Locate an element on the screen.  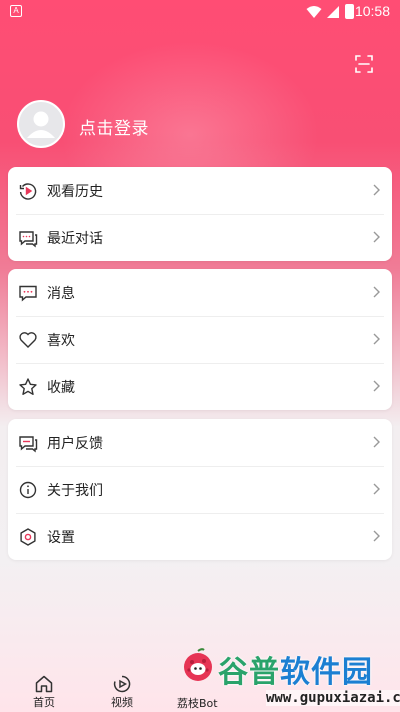
menu-card-history: 观看历史 最近对话 is located at coordinates (200, 214).